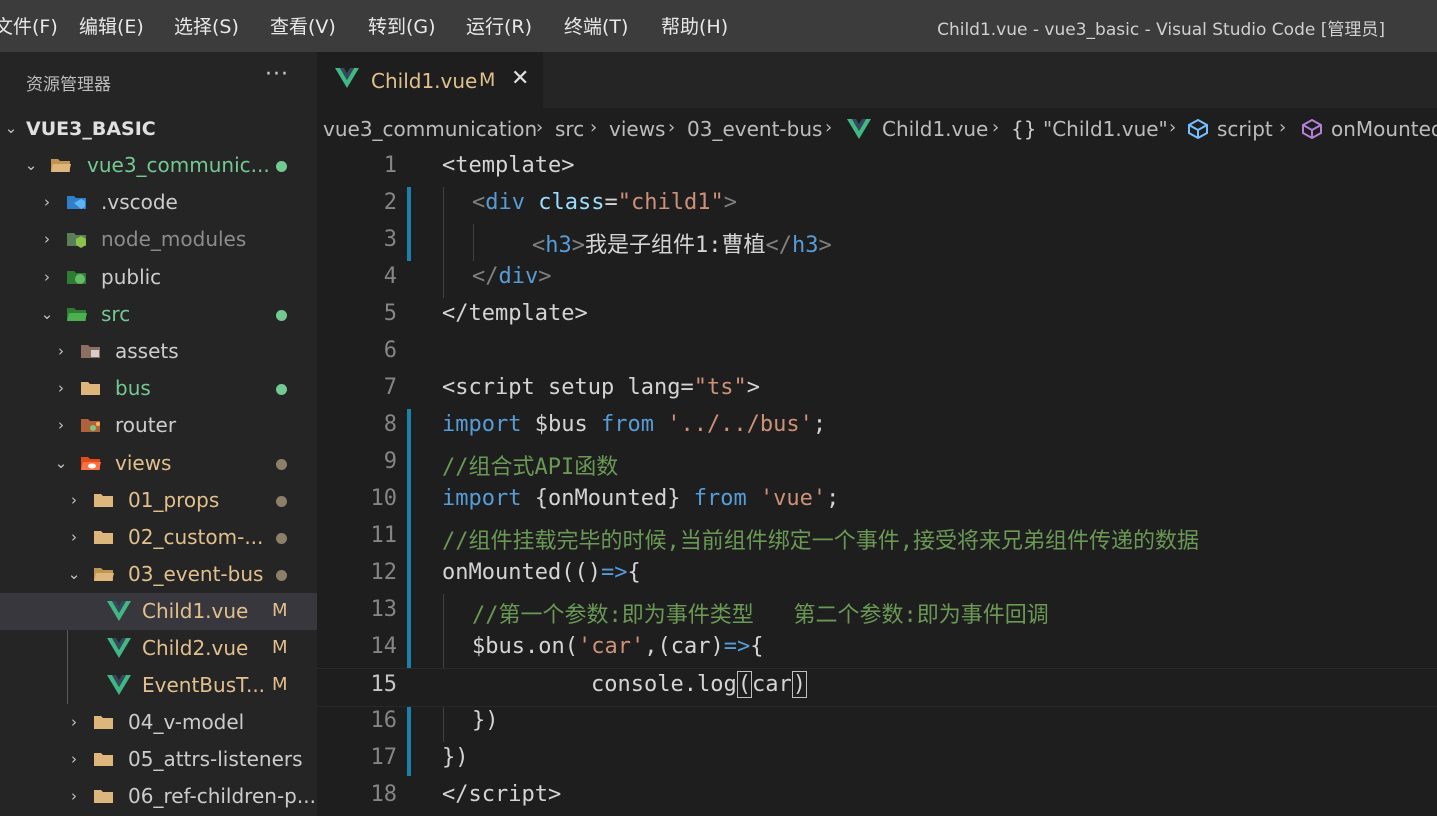 The height and width of the screenshot is (816, 1437). Describe the element at coordinates (520, 78) in the screenshot. I see `close-icon: ✕` at that location.